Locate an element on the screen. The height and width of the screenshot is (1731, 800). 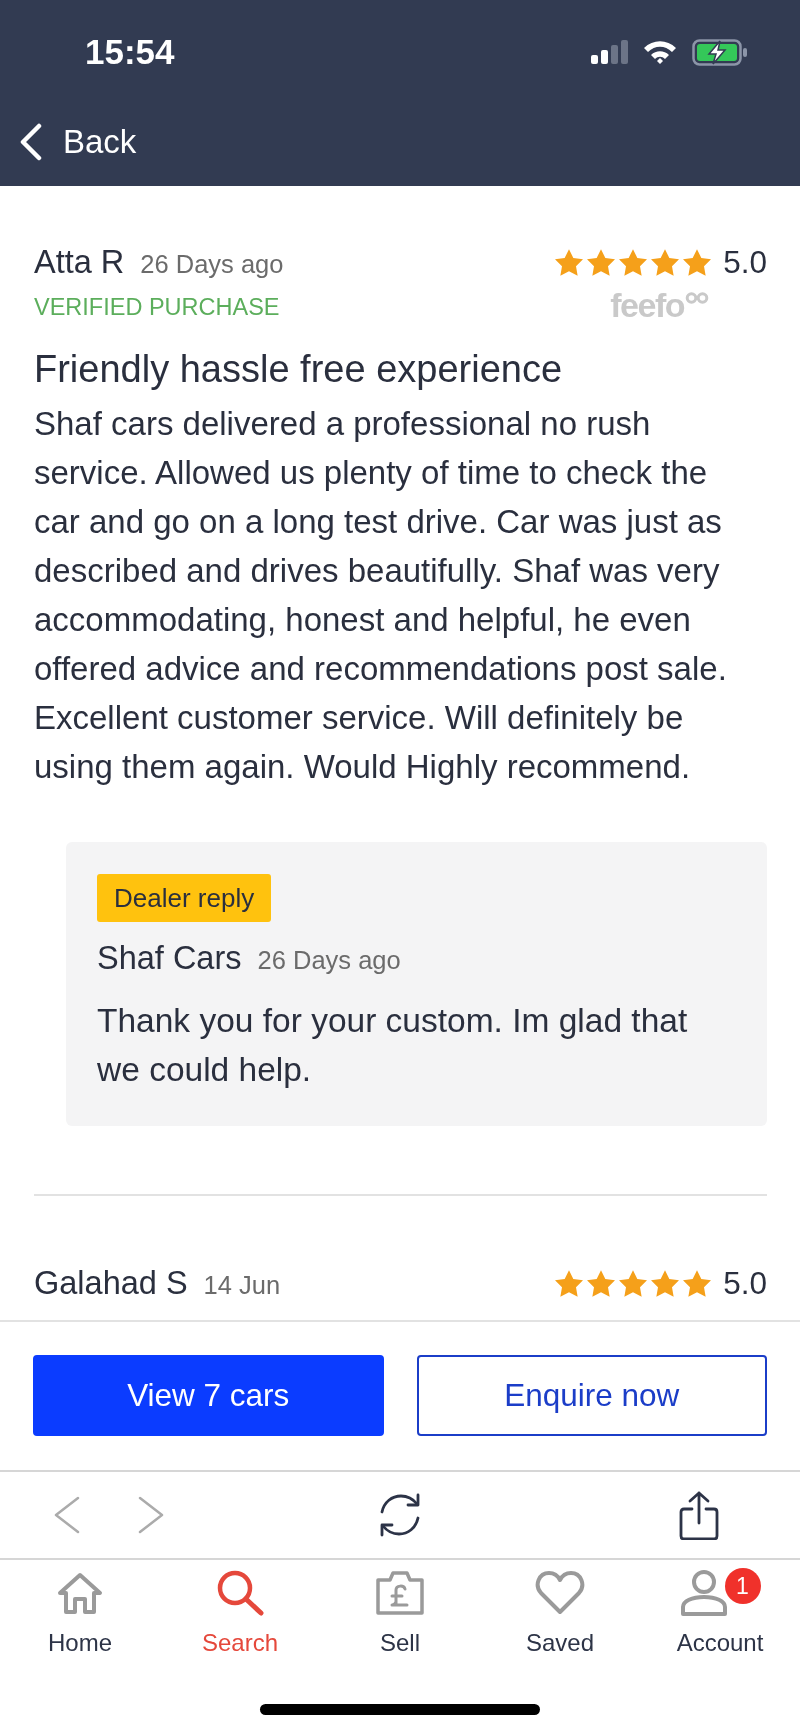
reviewer-name: Atta R is located at coordinates (79, 262).